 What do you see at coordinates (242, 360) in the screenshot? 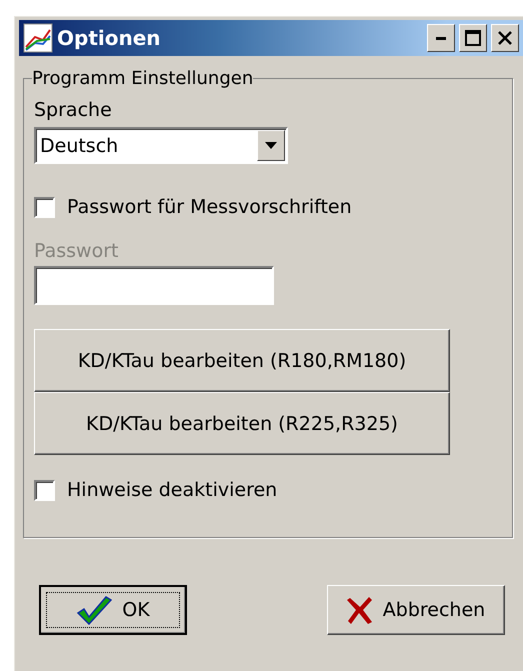
I see `edit-button: KD/KTau bearbeiten (R180,RM180)` at bounding box center [242, 360].